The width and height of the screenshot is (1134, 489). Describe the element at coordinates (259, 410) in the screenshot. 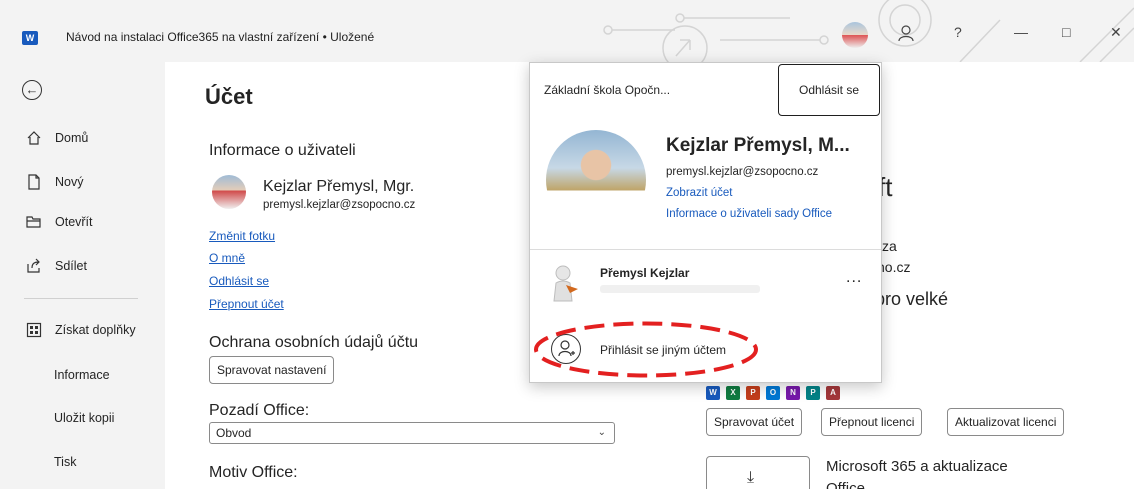

I see `background-heading: Pozadí Office:` at that location.